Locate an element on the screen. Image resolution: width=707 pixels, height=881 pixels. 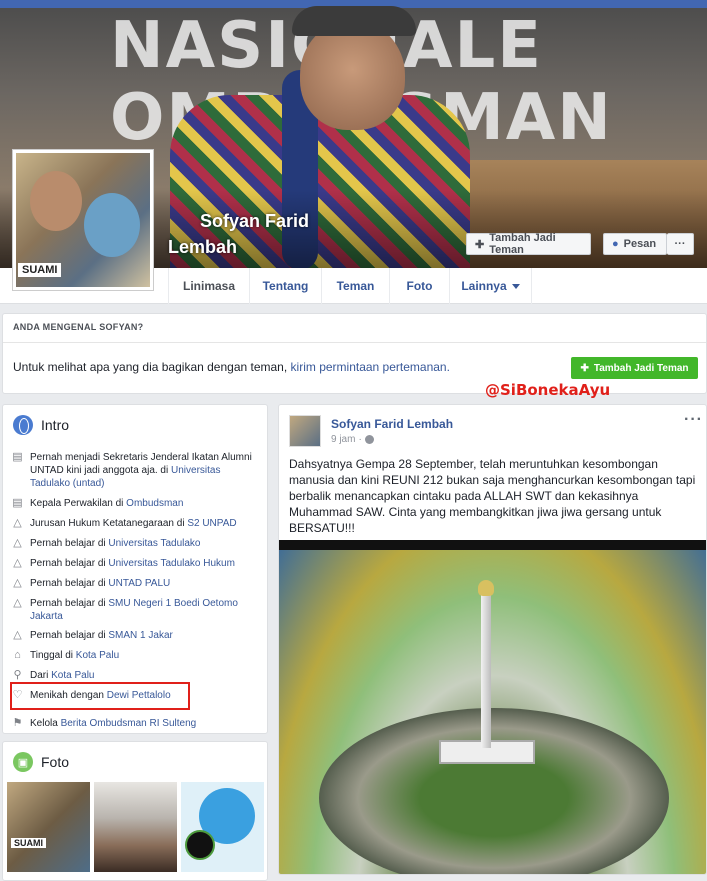
flag-icon: ⚑ is located at coordinates (17, 723).